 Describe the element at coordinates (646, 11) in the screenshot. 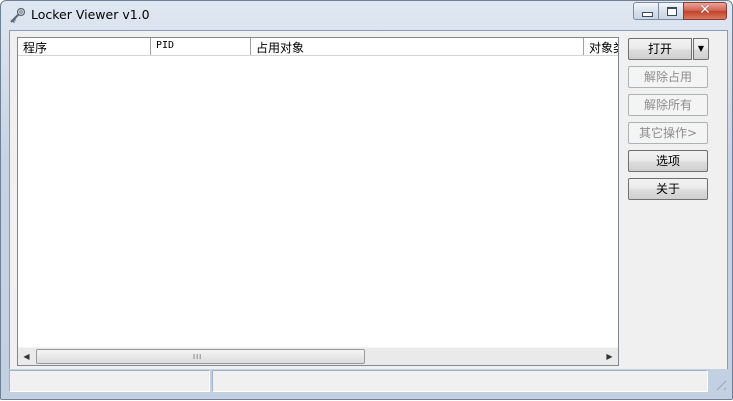

I see `minimize-button` at that location.